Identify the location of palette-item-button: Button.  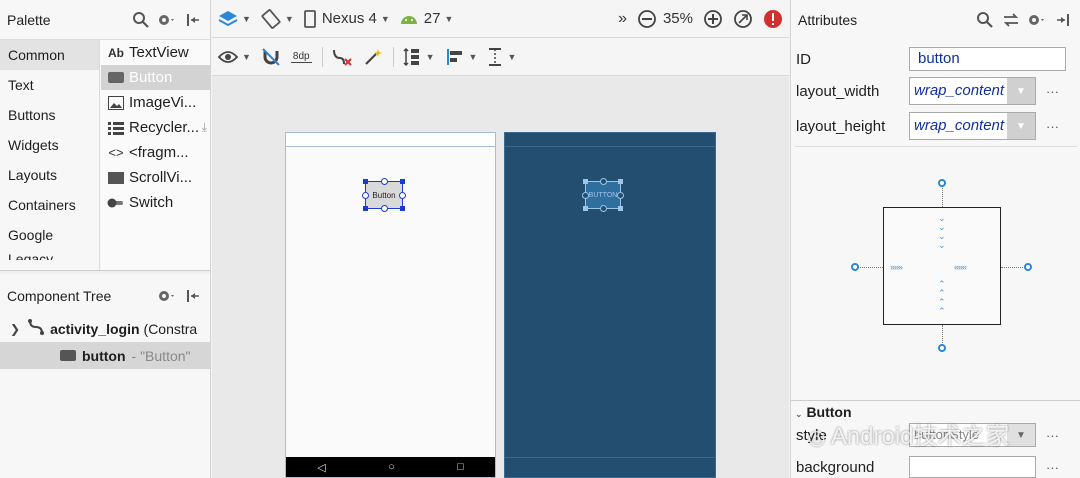
(155, 77).